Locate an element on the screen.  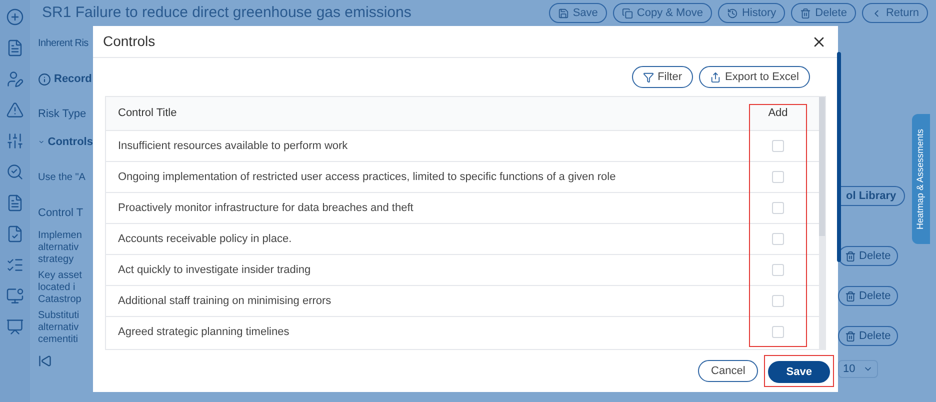
record-title: SR1 Failure to reduce direct greenhouse gas emissions is located at coordinates (227, 12).